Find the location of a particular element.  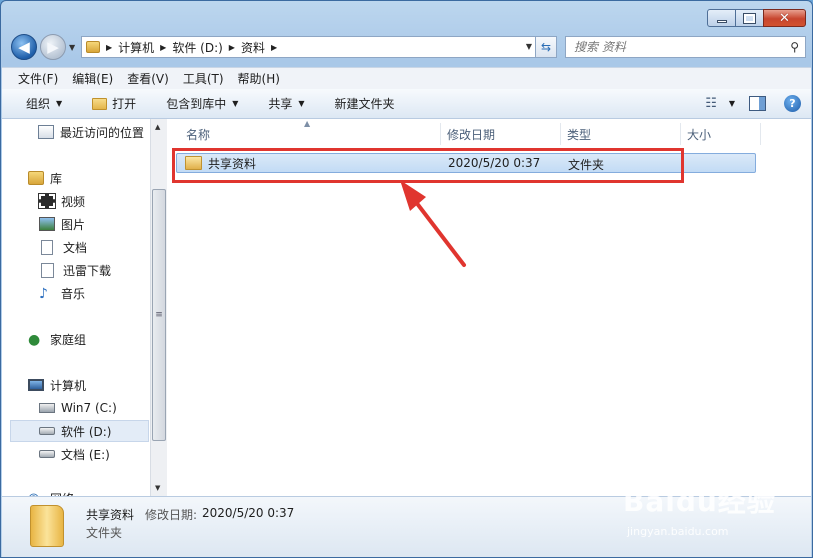

organize-button: 组织 ▼ is located at coordinates (44, 103).